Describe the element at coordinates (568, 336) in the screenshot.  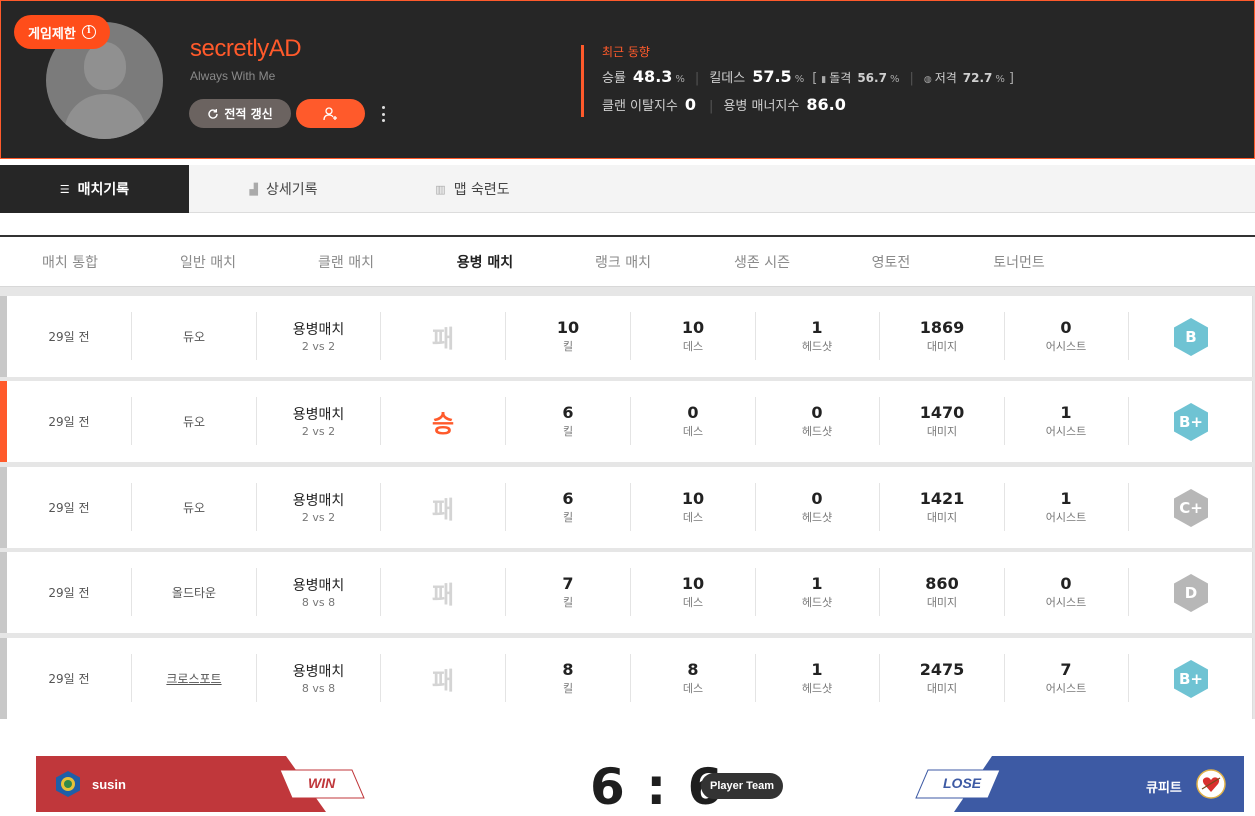
I see `kill-stat: 10 킬` at that location.